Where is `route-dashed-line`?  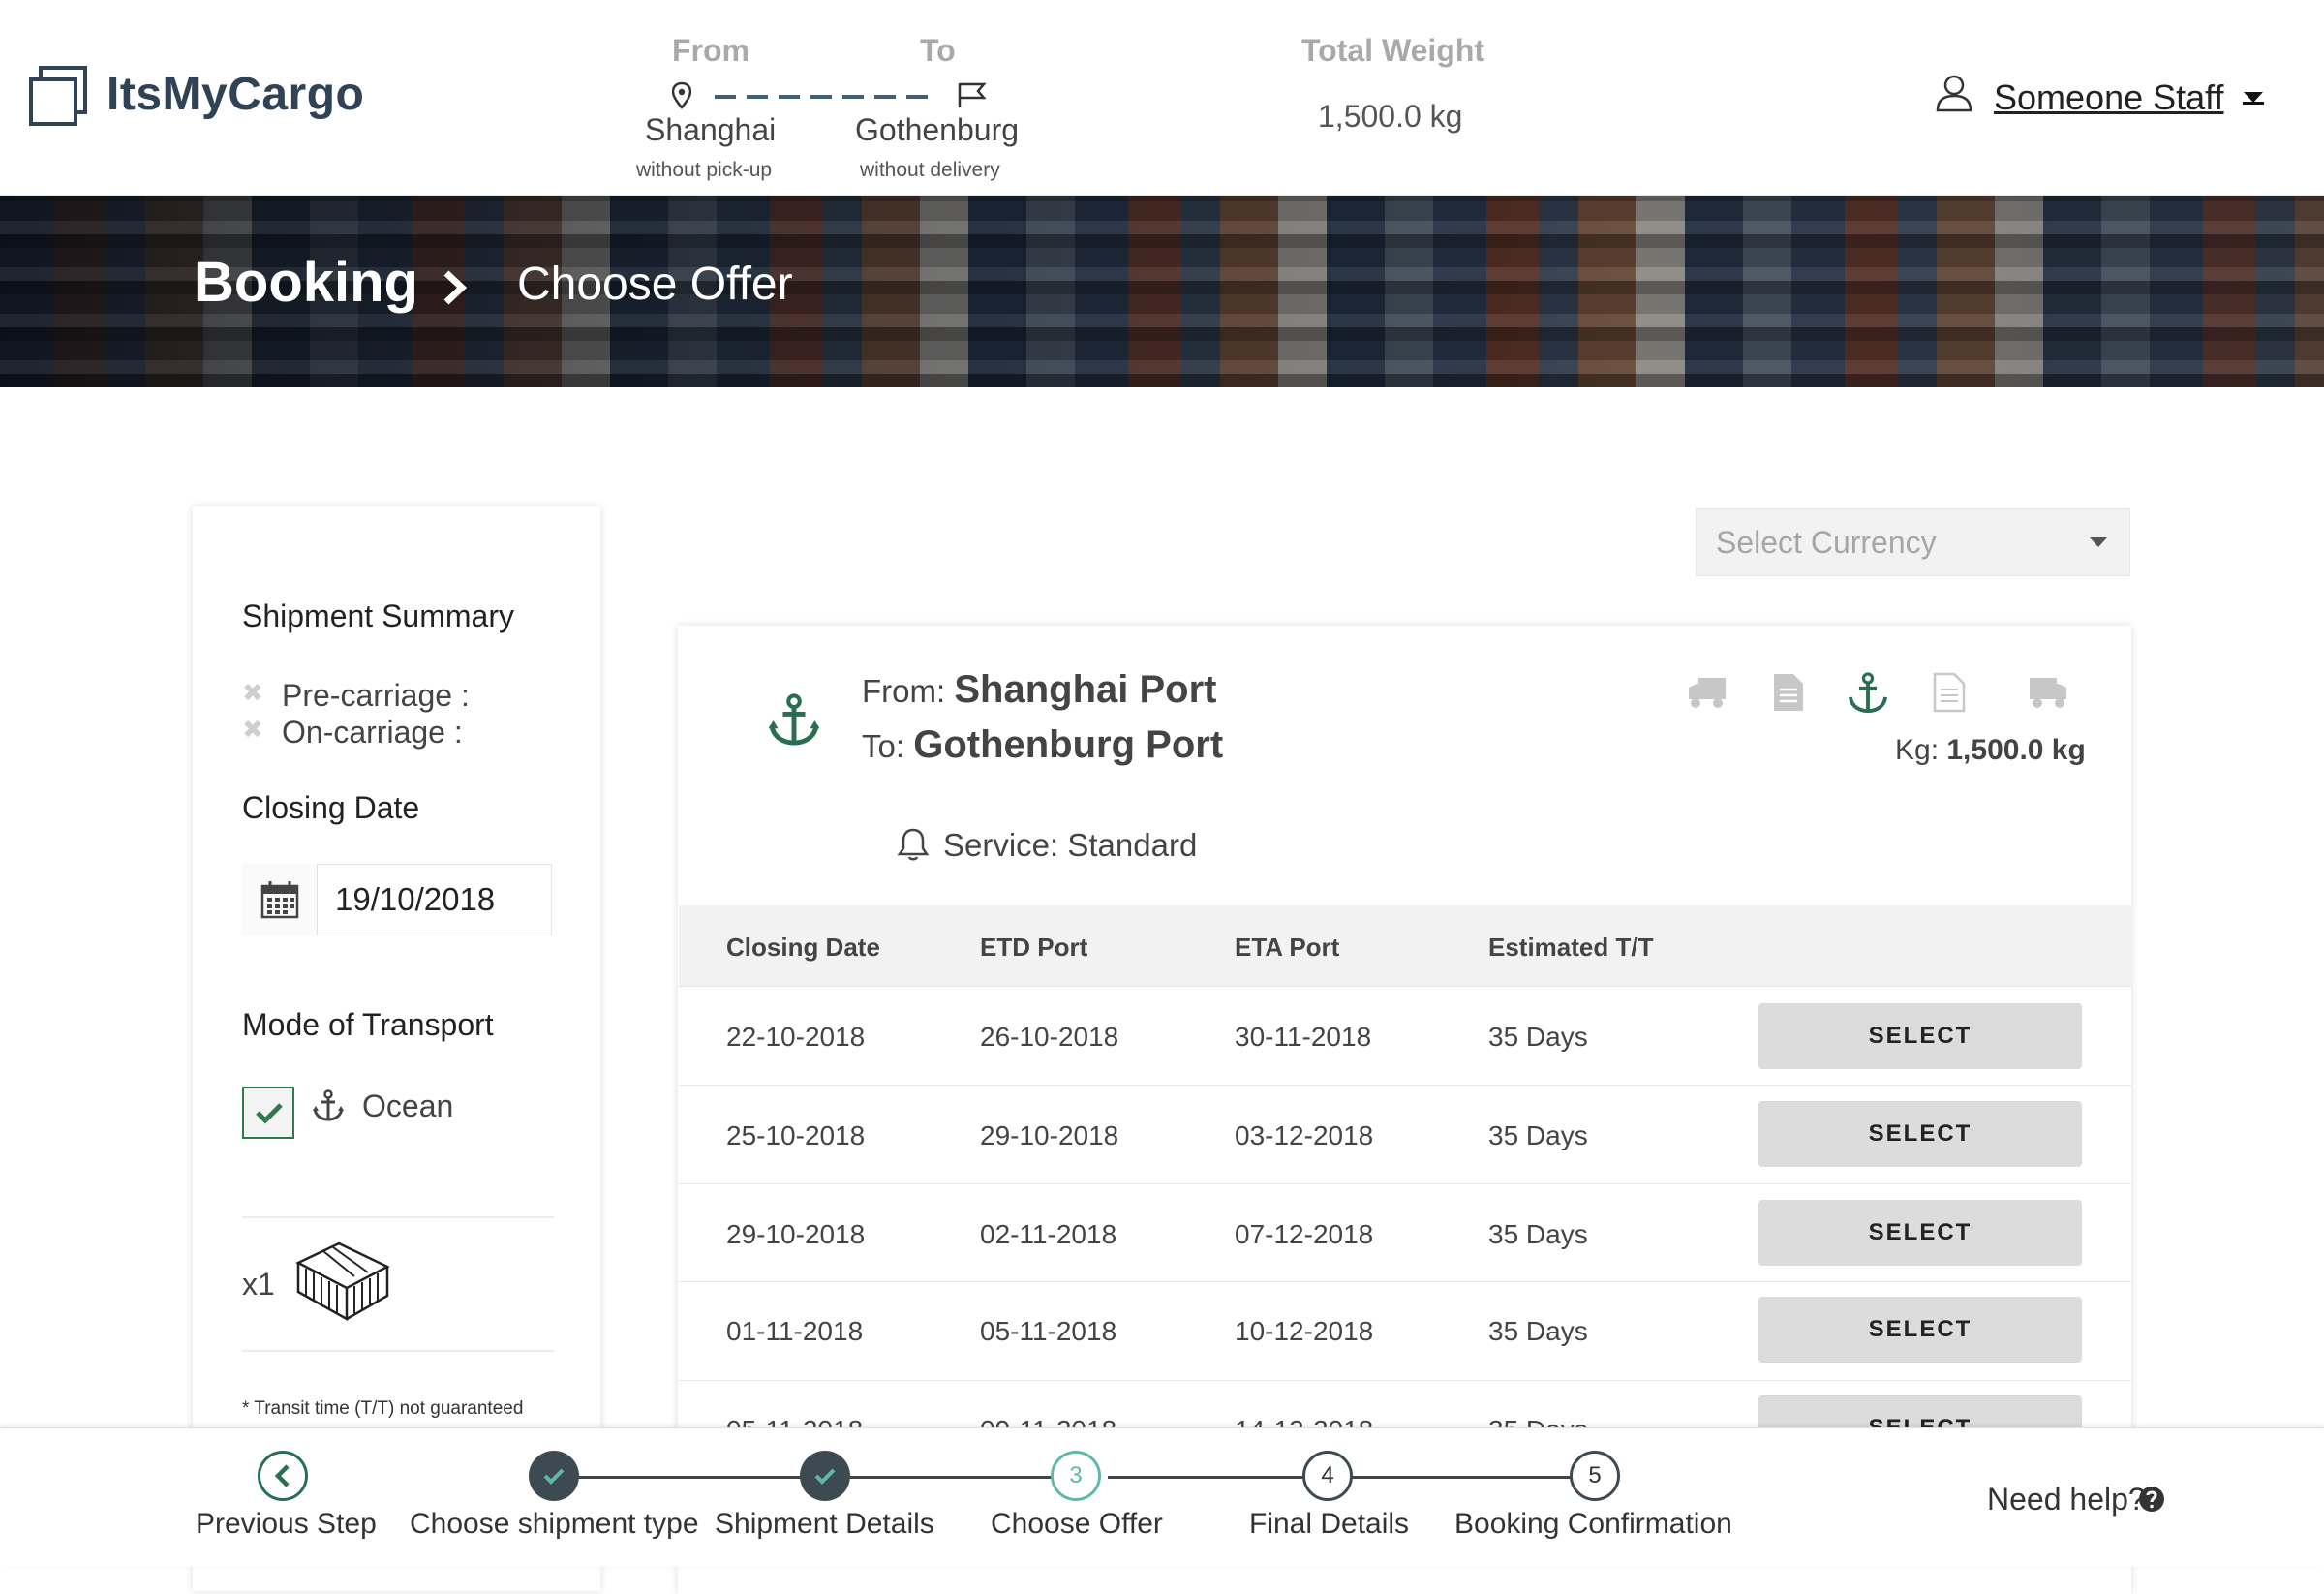
route-dashed-line is located at coordinates (823, 97).